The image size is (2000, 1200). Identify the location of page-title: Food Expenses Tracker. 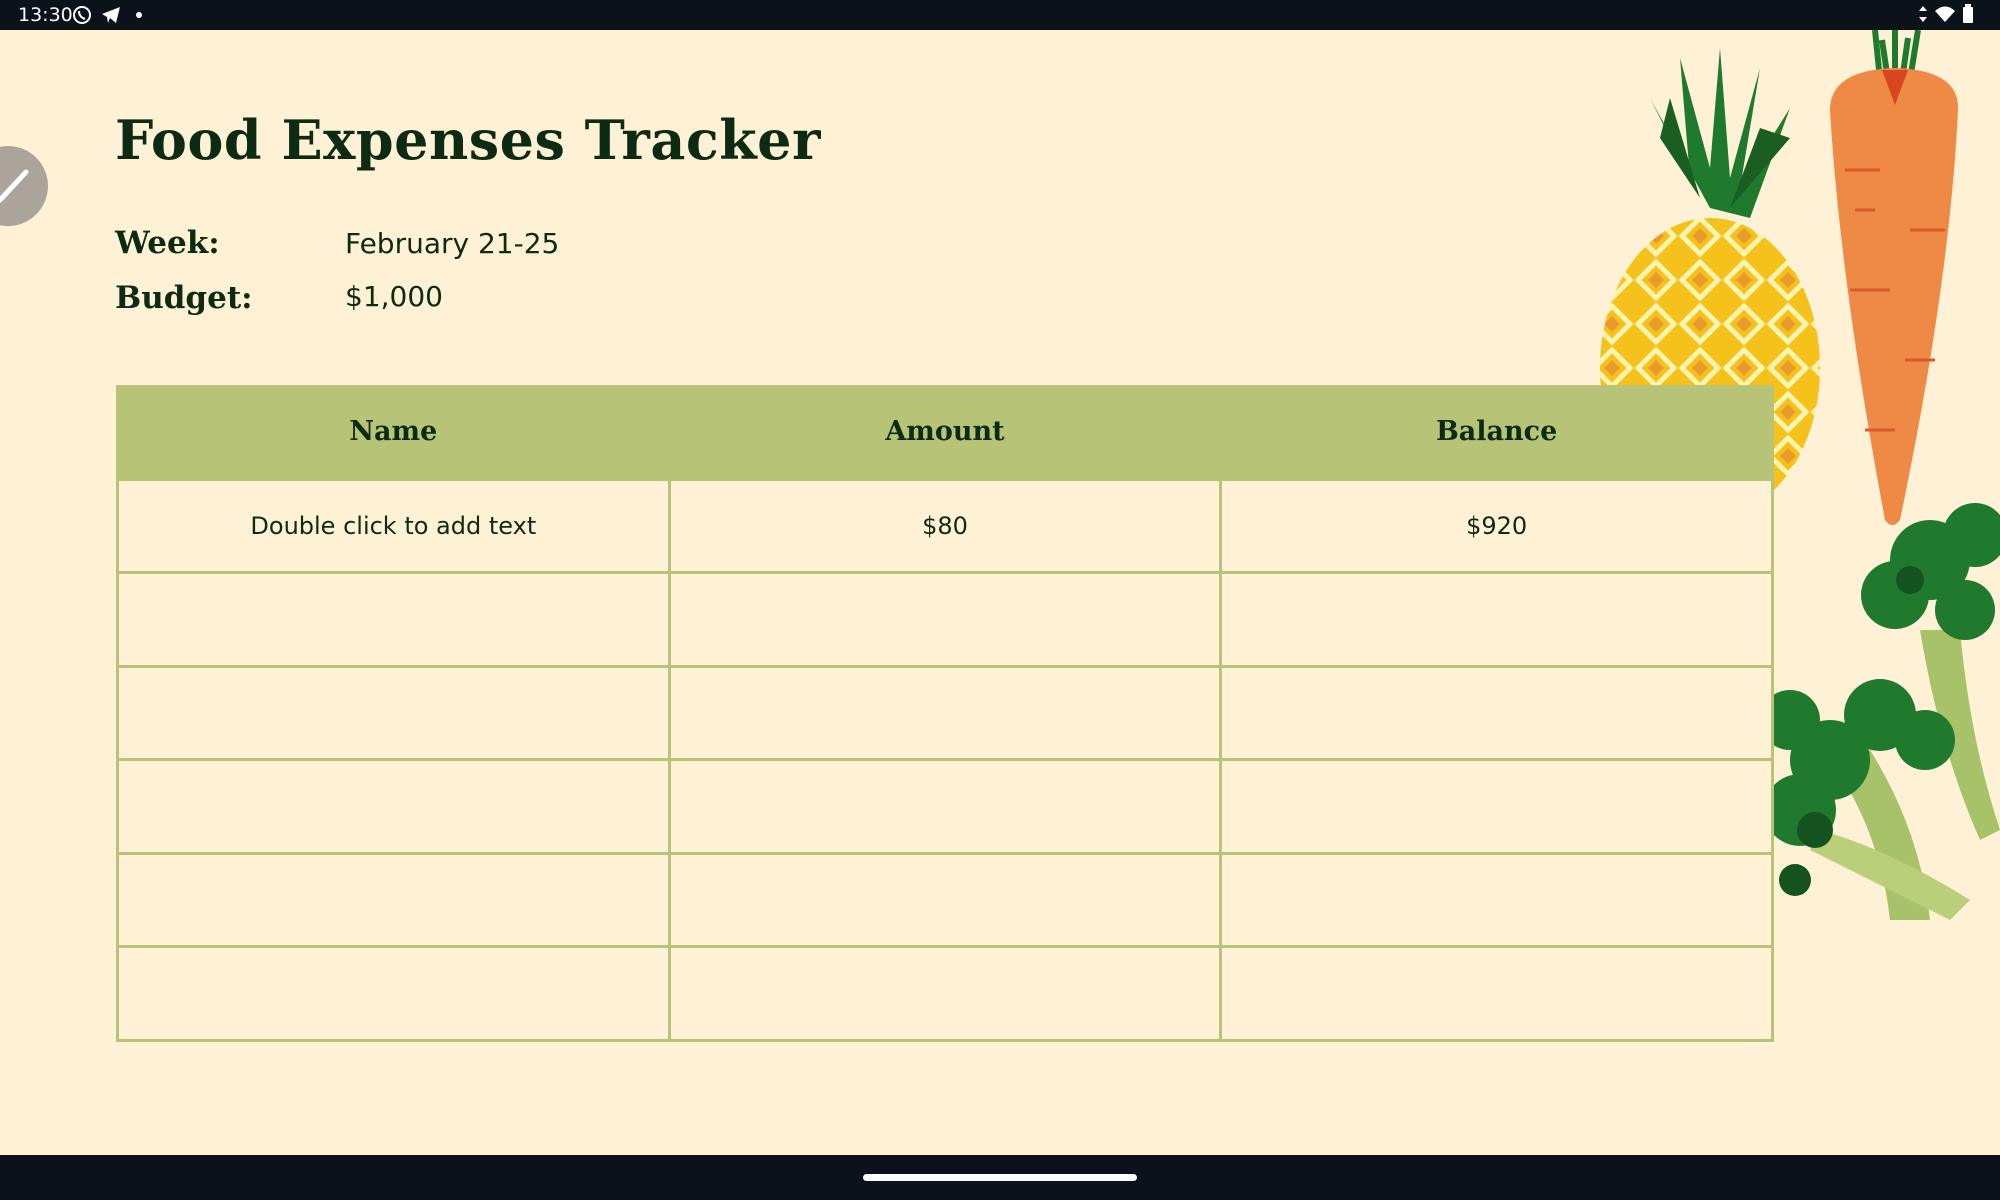
(468, 140).